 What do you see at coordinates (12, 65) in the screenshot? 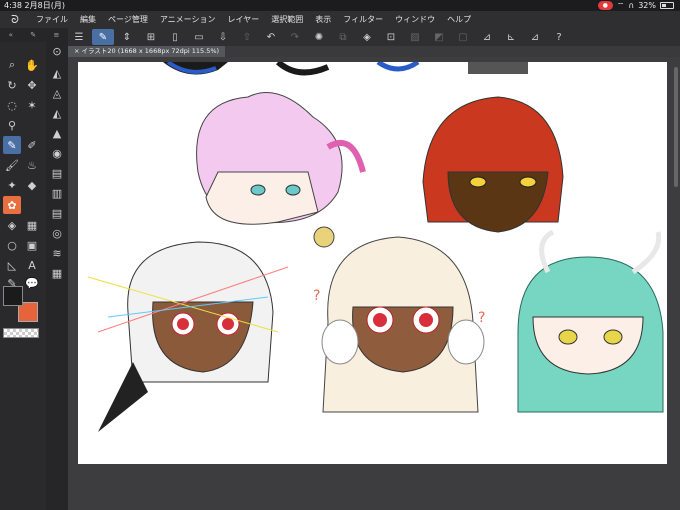
I see `magnifier-icon: ⌕` at bounding box center [12, 65].